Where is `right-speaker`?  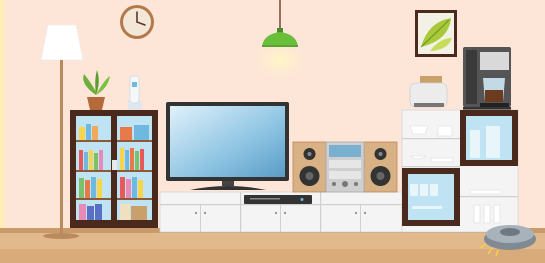
right-speaker is located at coordinates (380, 167).